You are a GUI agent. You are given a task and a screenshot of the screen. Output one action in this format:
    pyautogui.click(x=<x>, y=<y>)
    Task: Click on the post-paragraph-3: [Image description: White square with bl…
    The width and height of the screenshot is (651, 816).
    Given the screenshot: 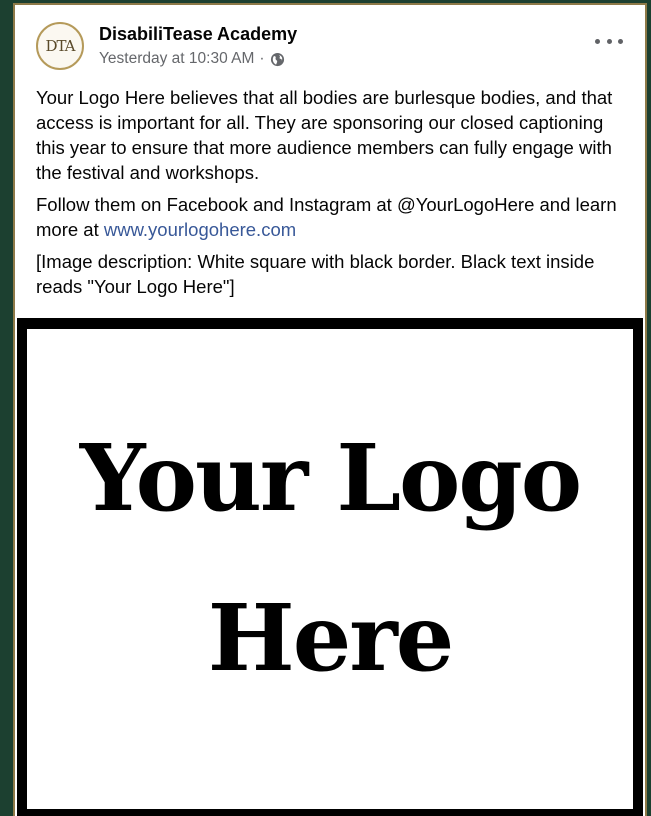 What is the action you would take?
    pyautogui.click(x=315, y=274)
    